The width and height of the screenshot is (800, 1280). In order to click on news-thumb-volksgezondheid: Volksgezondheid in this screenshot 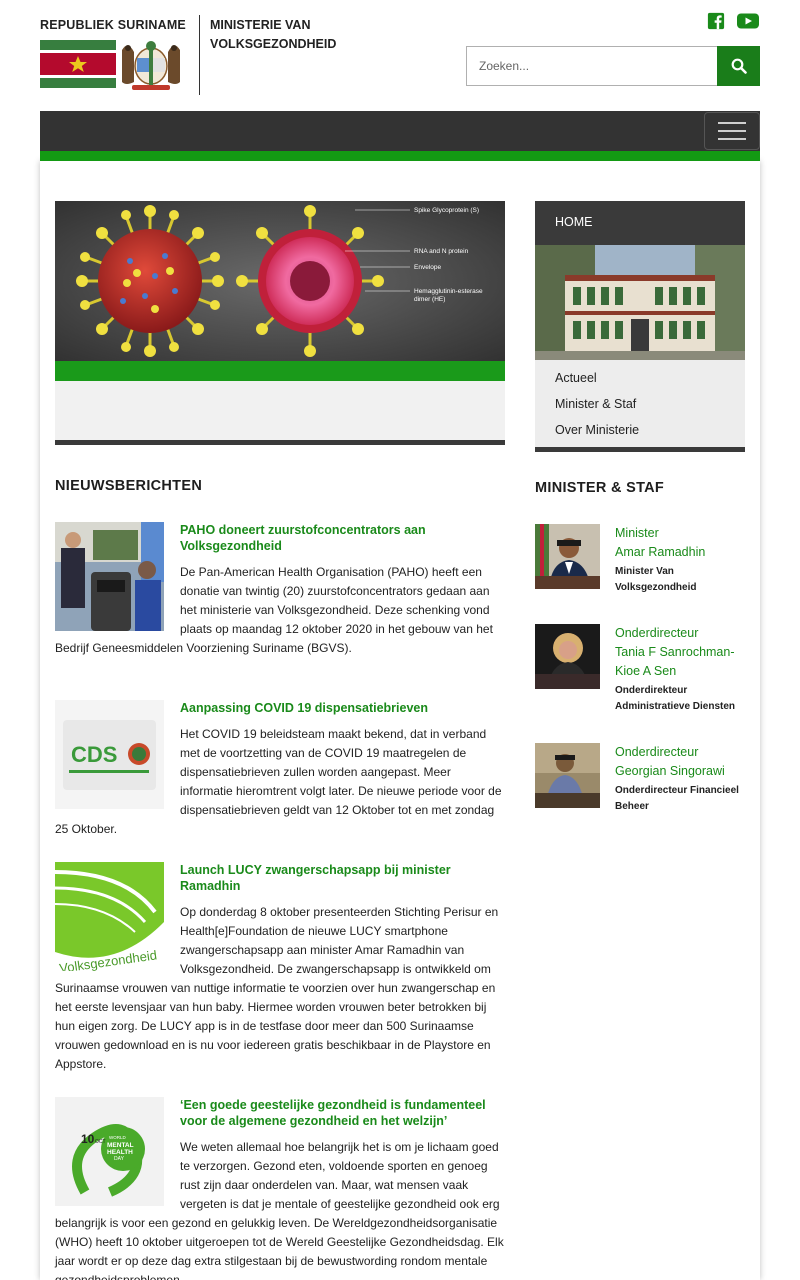, I will do `click(109, 916)`.